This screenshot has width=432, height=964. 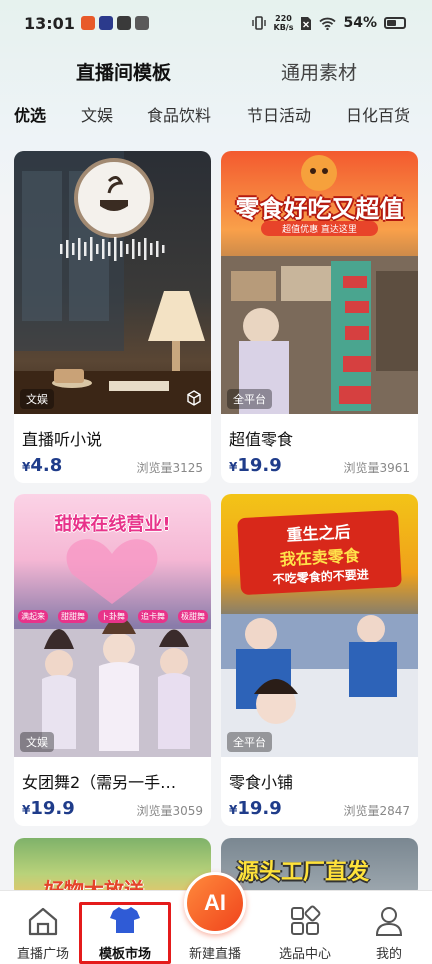 I want to click on ai-icon: AI, so click(x=215, y=902).